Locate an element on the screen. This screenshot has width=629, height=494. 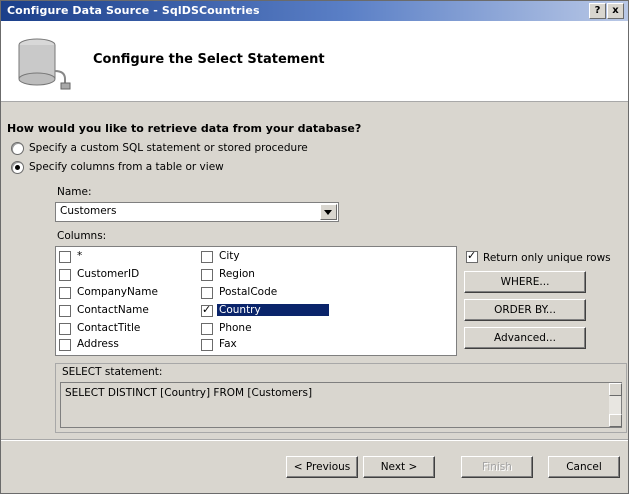
radio-button-selected is located at coordinates (17, 167).